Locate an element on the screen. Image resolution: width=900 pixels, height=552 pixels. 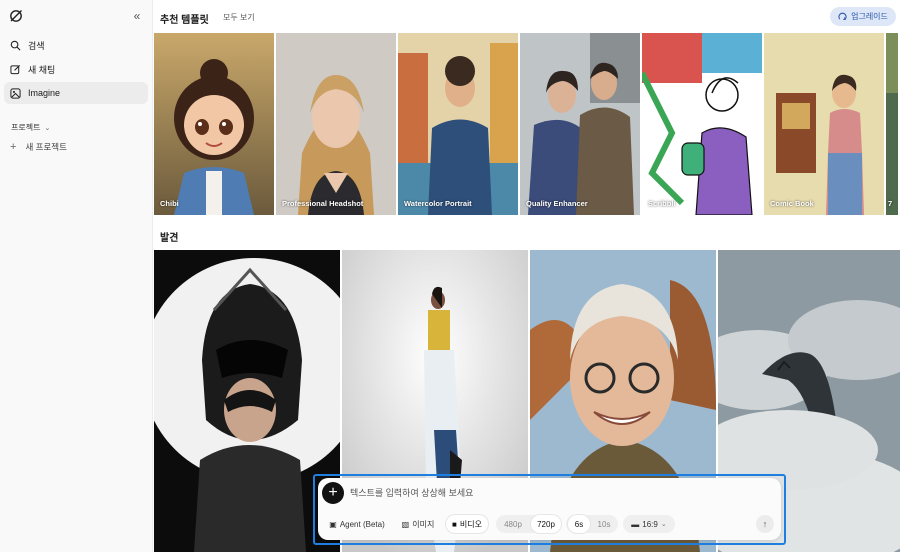
plus-icon: + is located at coordinates (13, 147).